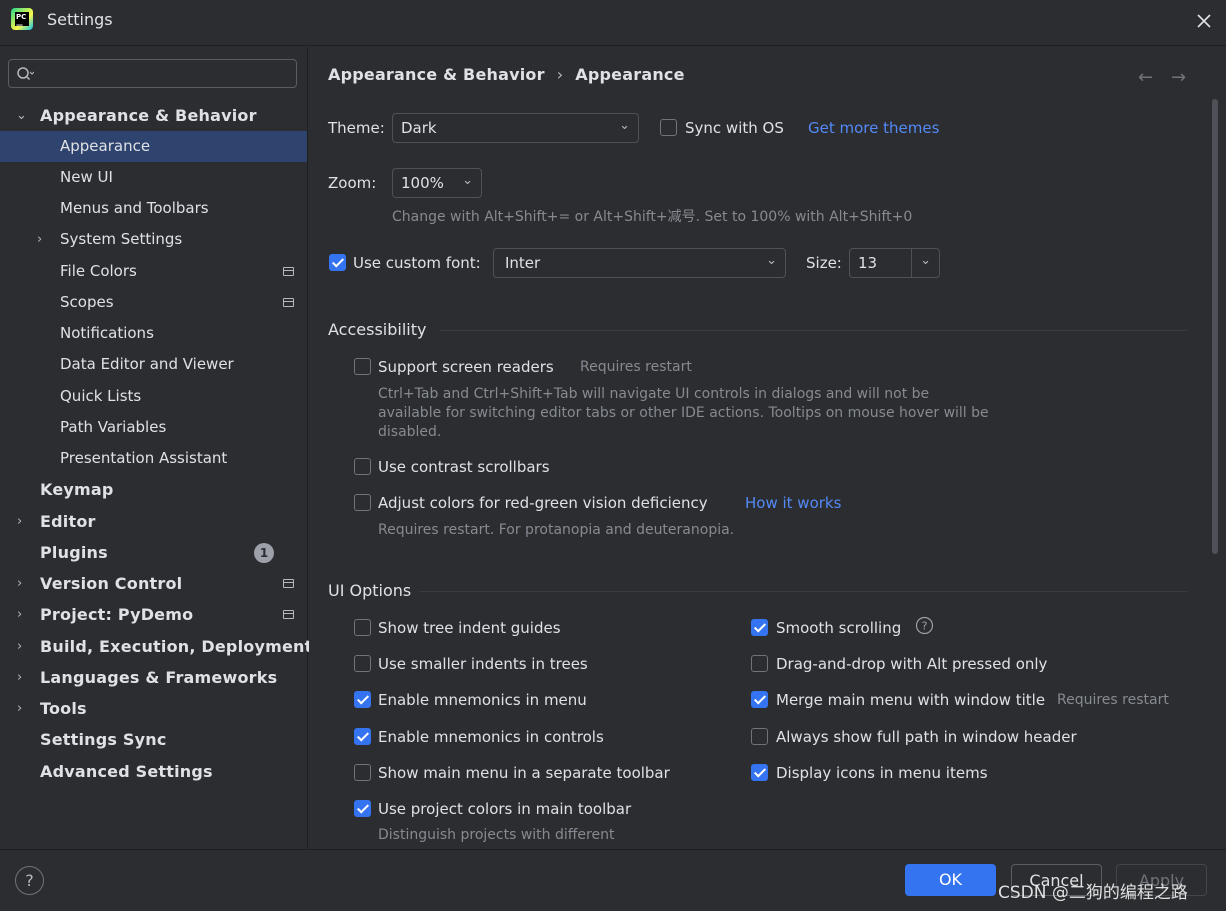  What do you see at coordinates (153, 146) in the screenshot?
I see `sidebar-item-appearance: Appearance` at bounding box center [153, 146].